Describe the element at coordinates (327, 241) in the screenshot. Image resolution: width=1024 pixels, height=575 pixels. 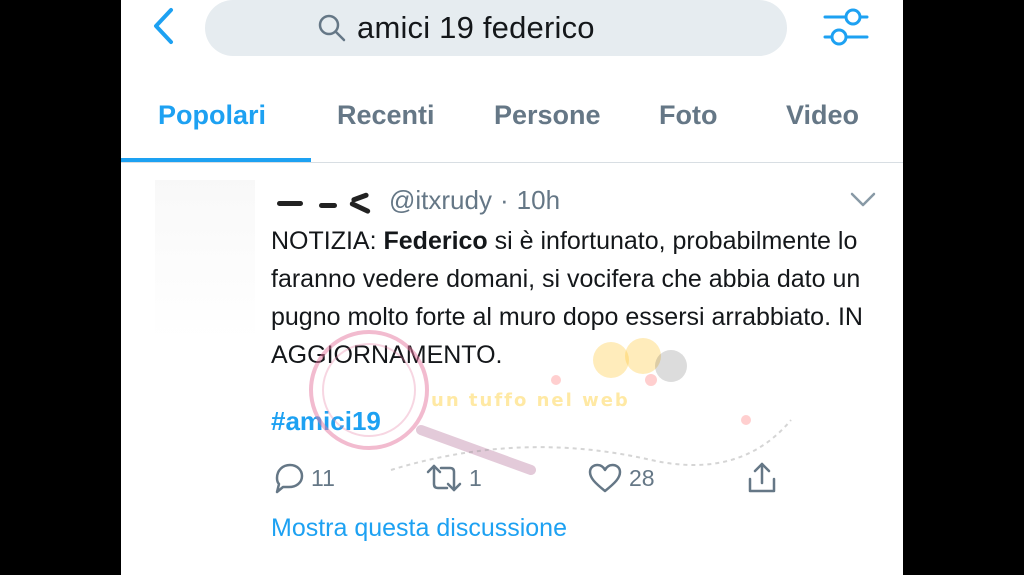
I see `tweet-text-prefix: NOTIZIA:` at that location.